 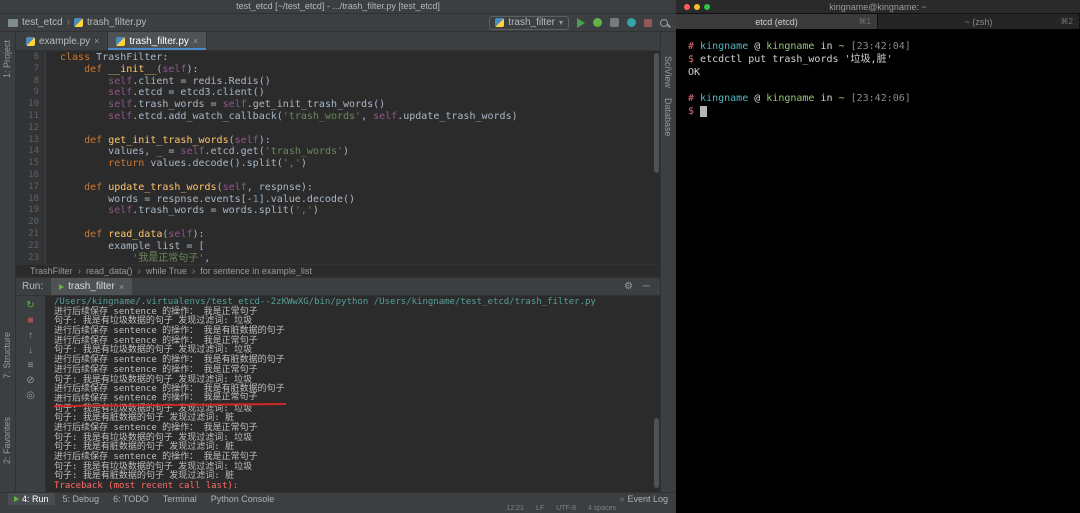 What do you see at coordinates (30, 336) in the screenshot?
I see `up-stack-trace-button: ↑` at bounding box center [30, 336].